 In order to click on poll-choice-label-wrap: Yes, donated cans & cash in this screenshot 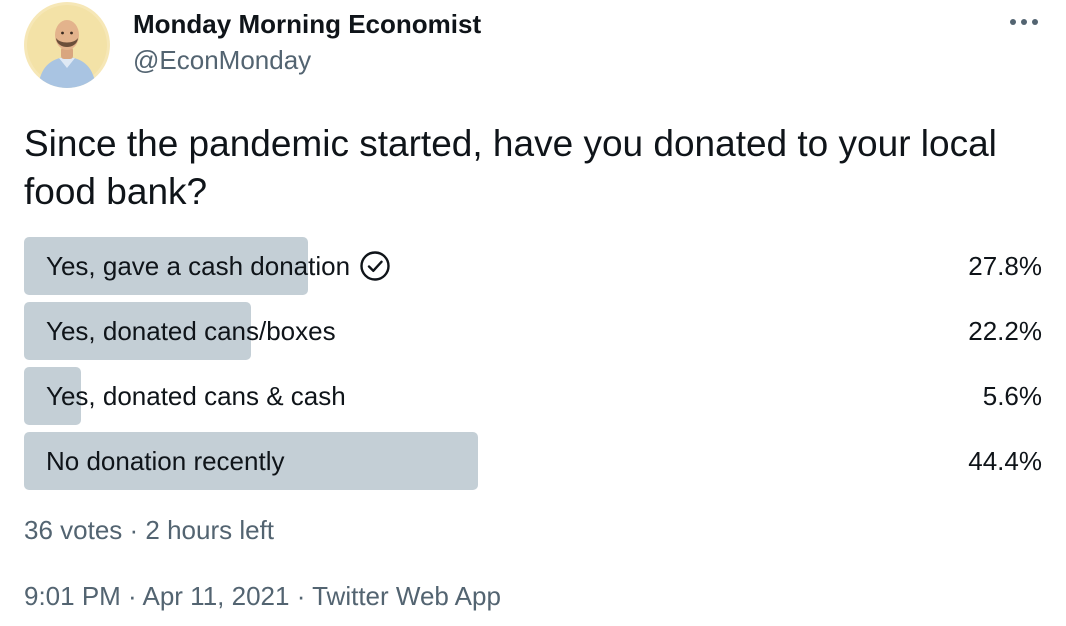, I will do `click(196, 396)`.